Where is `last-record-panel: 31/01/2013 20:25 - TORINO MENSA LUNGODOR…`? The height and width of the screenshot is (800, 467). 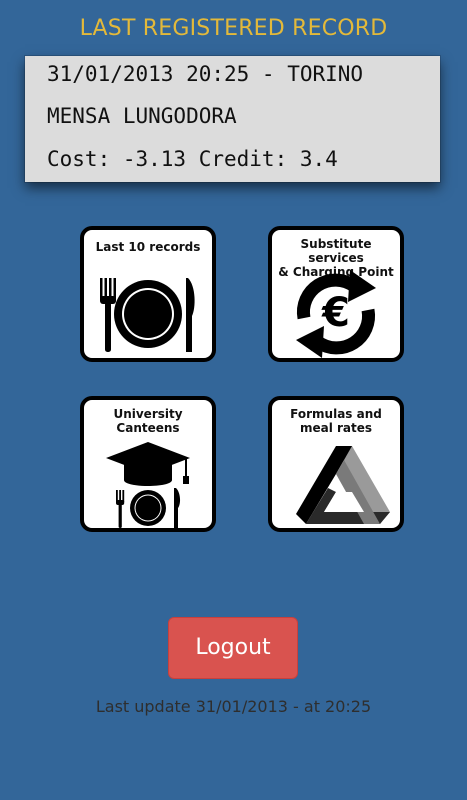 last-record-panel: 31/01/2013 20:25 - TORINO MENSA LUNGODOR… is located at coordinates (232, 119).